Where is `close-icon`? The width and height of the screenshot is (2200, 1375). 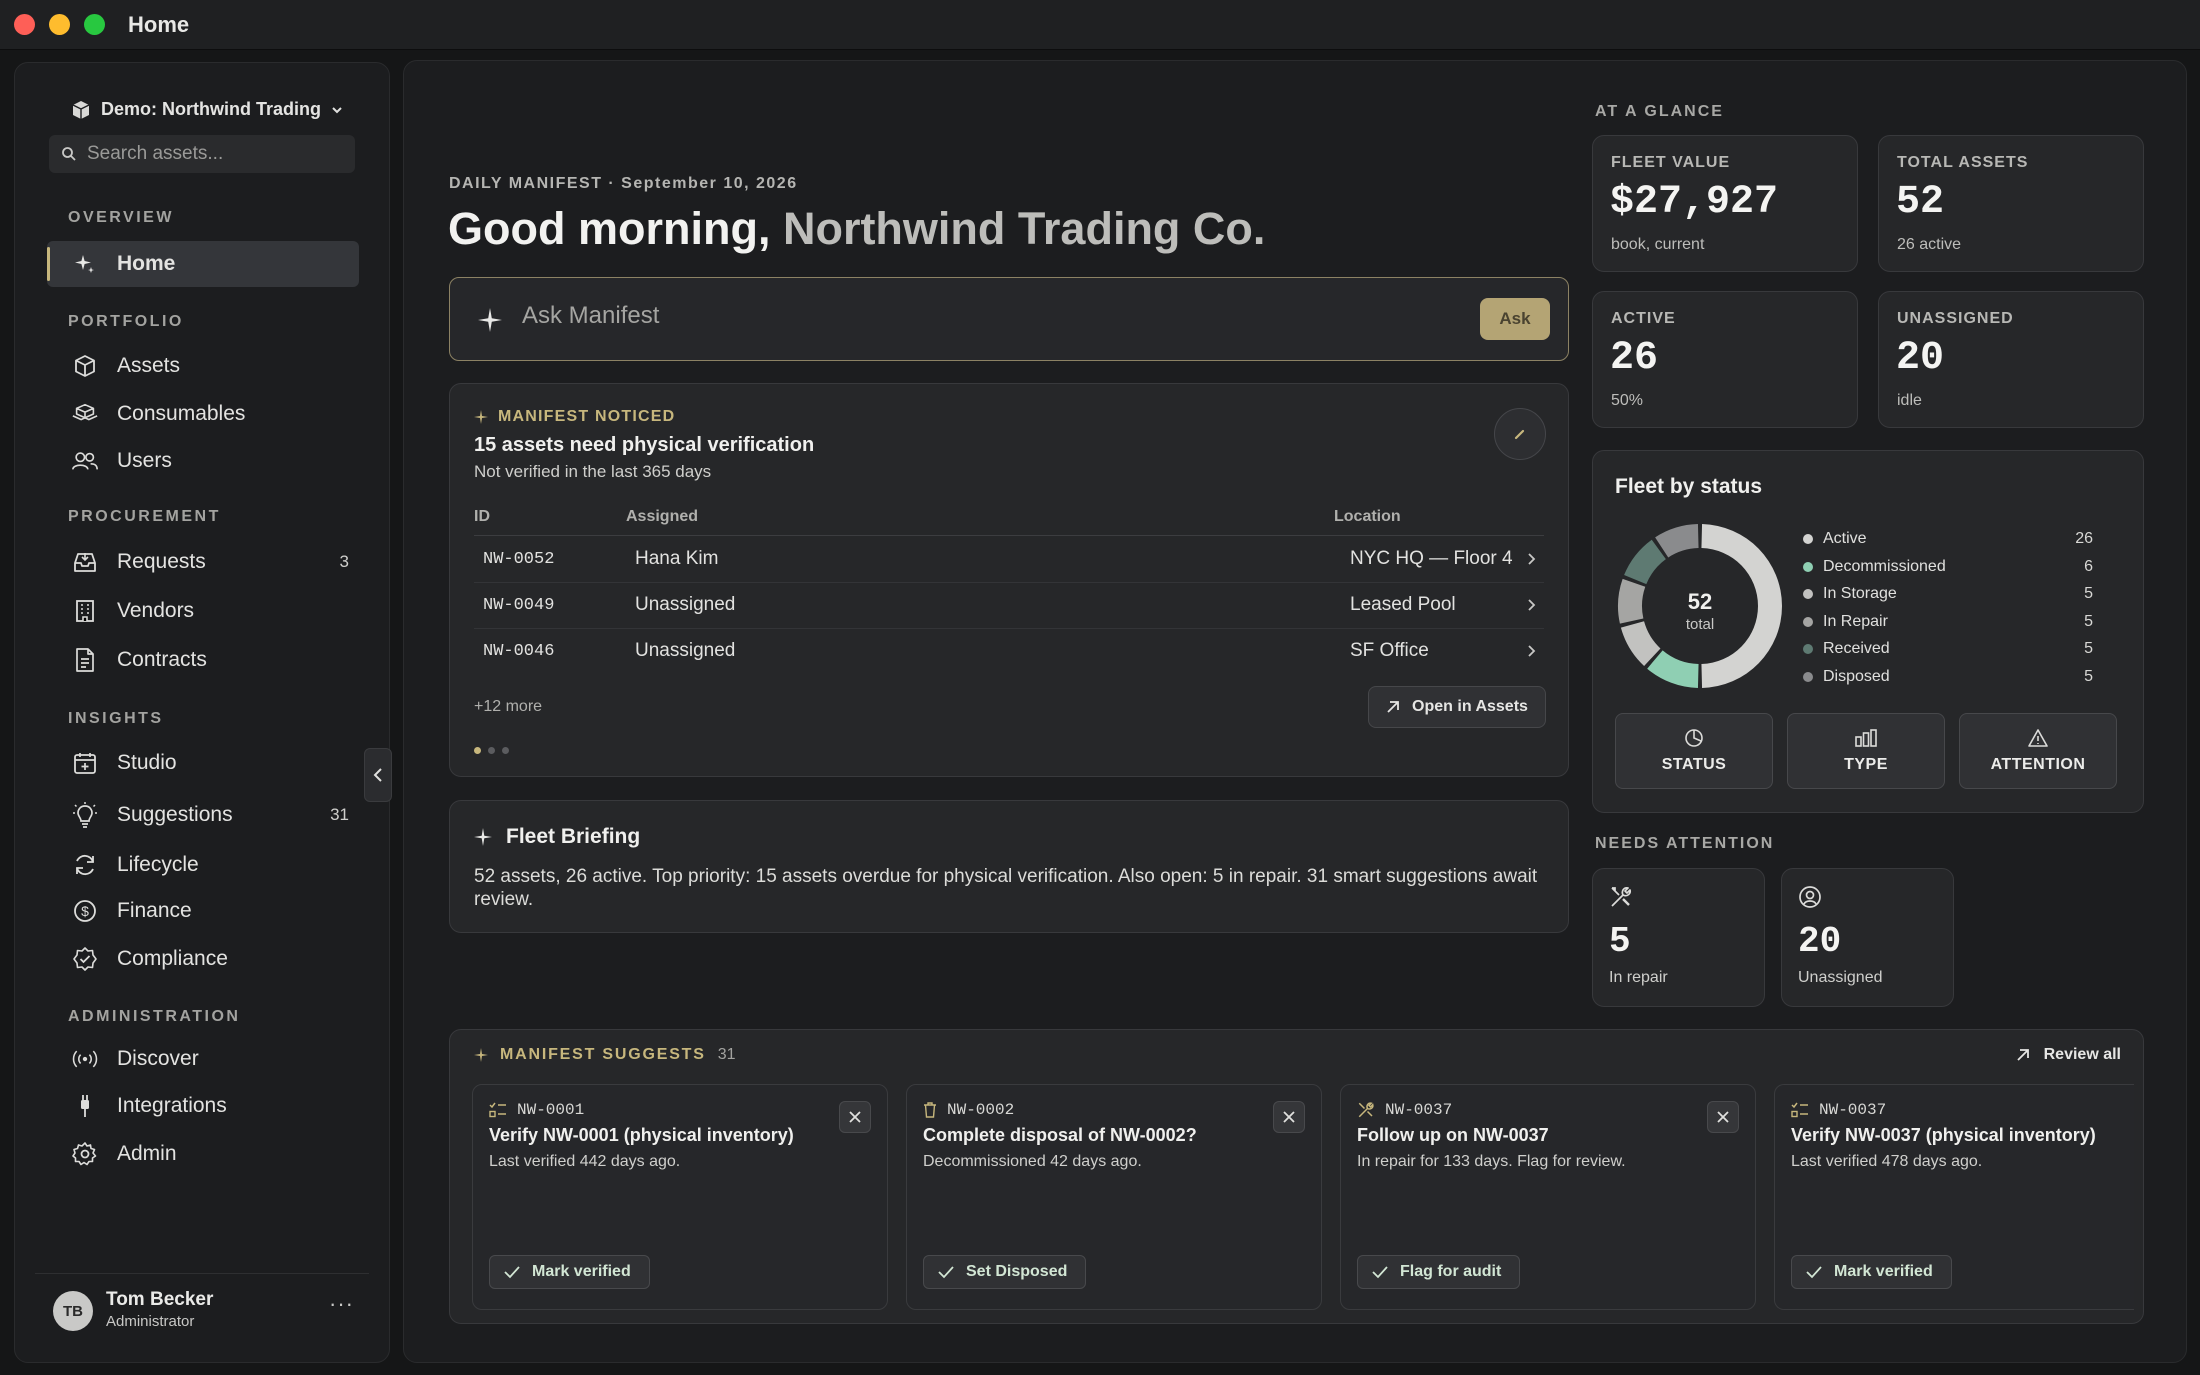 close-icon is located at coordinates (1723, 1117).